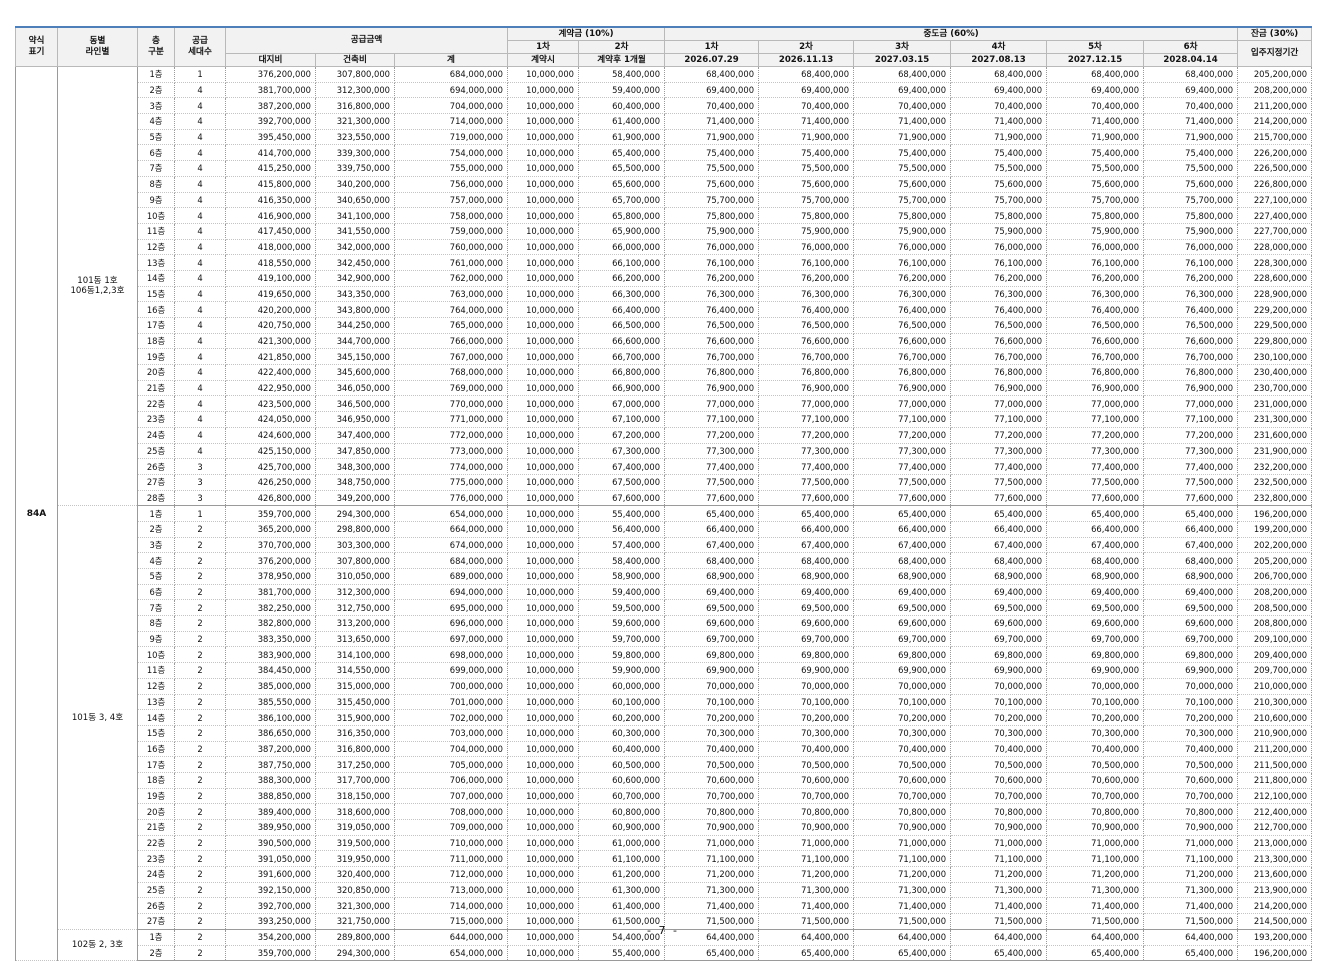 The height and width of the screenshot is (961, 1326). Describe the element at coordinates (999, 890) in the screenshot. I see `middle-payment-cell: 71,300,000` at that location.